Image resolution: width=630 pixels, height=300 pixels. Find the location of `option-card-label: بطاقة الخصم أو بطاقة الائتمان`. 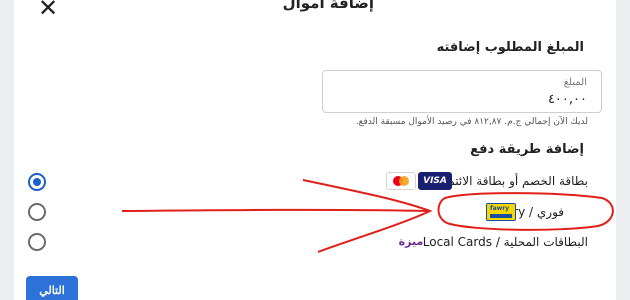

option-card-label: بطاقة الخصم أو بطاقة الائتمان is located at coordinates (512, 181).